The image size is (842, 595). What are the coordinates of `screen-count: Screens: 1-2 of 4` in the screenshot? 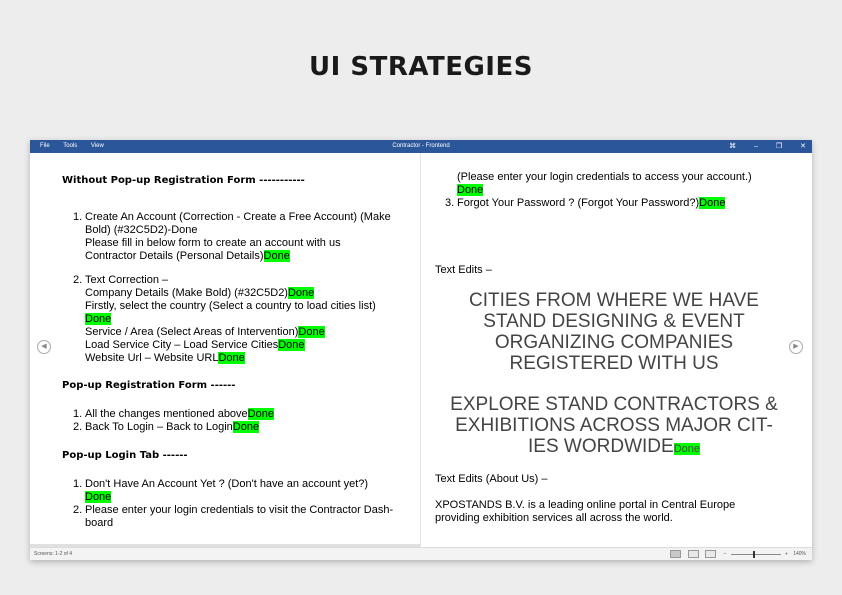 It's located at (53, 554).